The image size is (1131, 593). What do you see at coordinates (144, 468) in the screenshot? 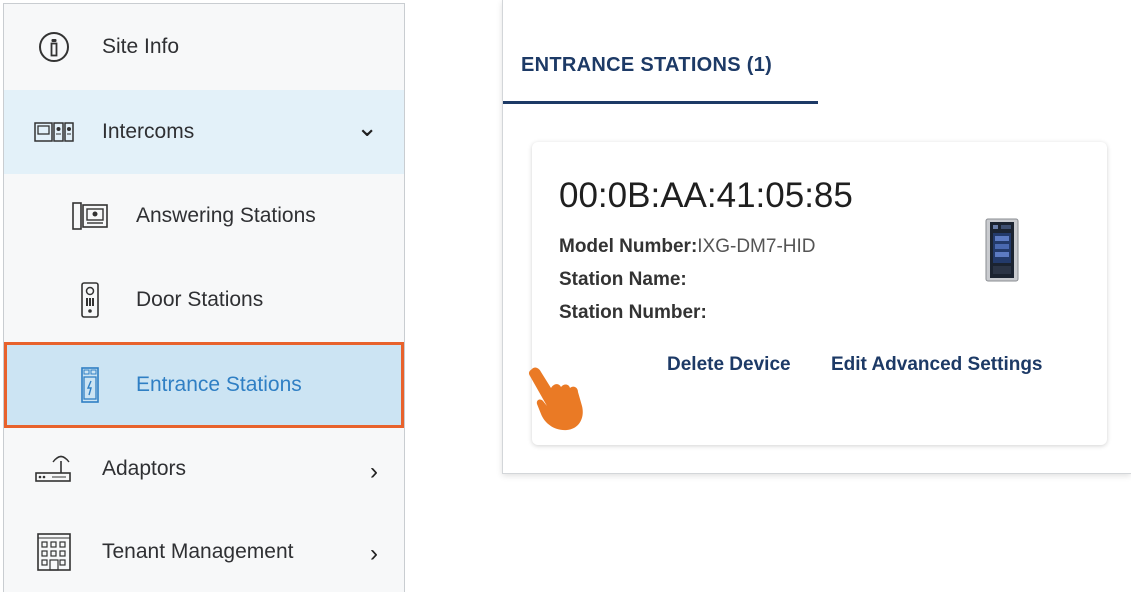
I see `sidebar-item-label: Adaptors` at bounding box center [144, 468].